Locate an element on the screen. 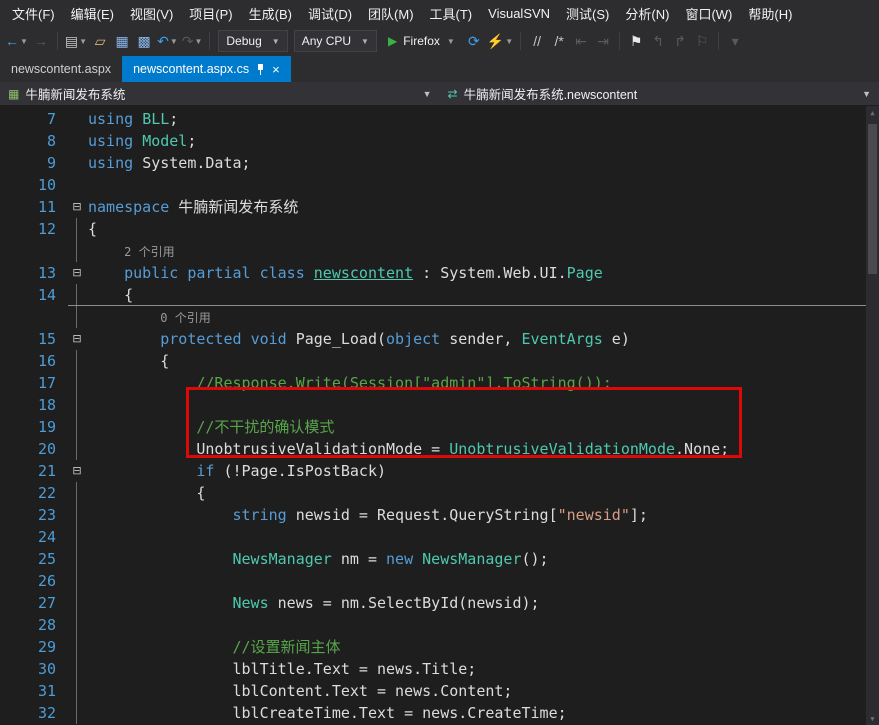 This screenshot has height=725, width=879. line-number: 7 is located at coordinates (34, 119).